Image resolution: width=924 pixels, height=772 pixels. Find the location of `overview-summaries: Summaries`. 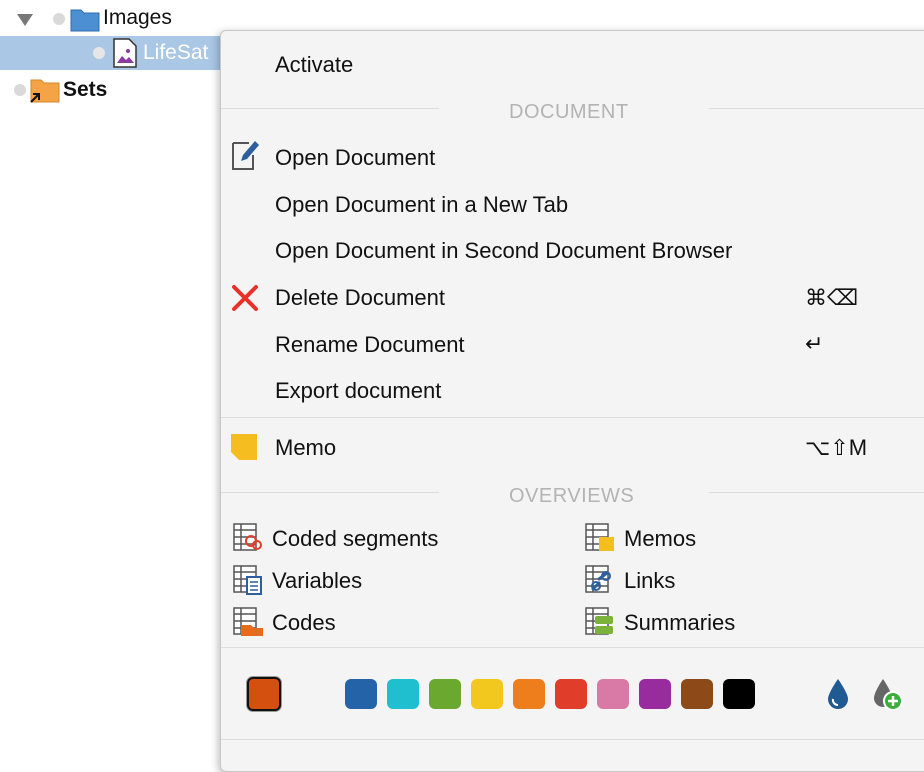

overview-summaries: Summaries is located at coordinates (679, 623).